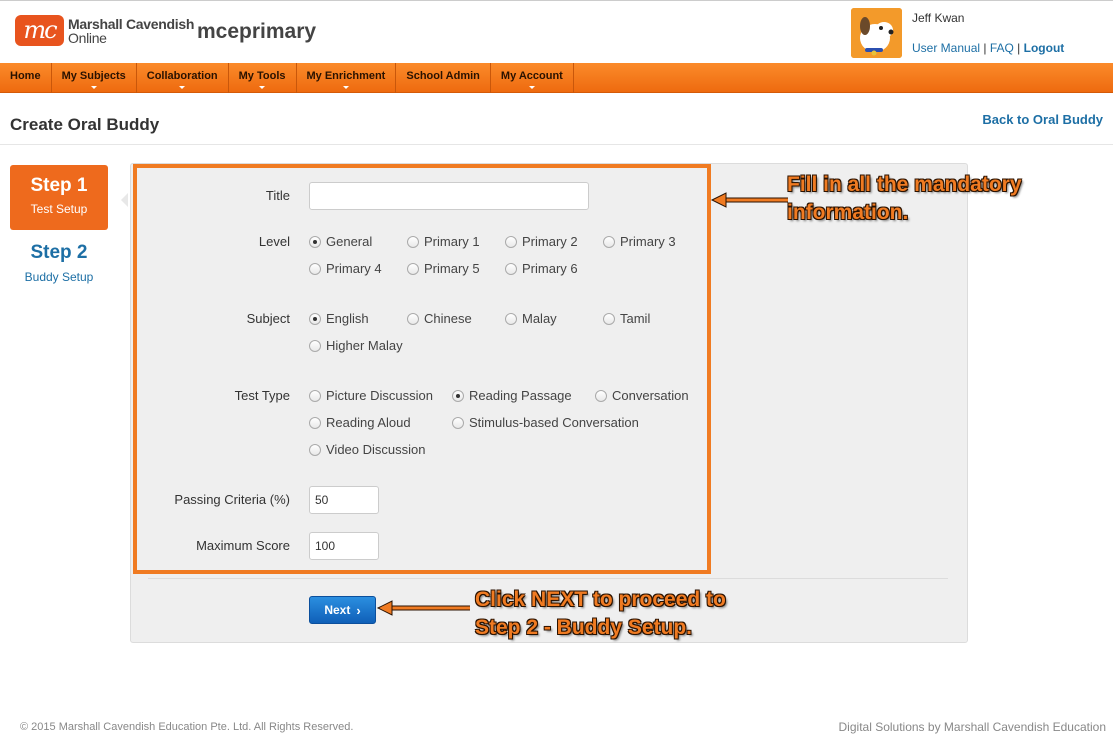 This screenshot has width=1113, height=739. I want to click on annotation-line: information., so click(848, 212).